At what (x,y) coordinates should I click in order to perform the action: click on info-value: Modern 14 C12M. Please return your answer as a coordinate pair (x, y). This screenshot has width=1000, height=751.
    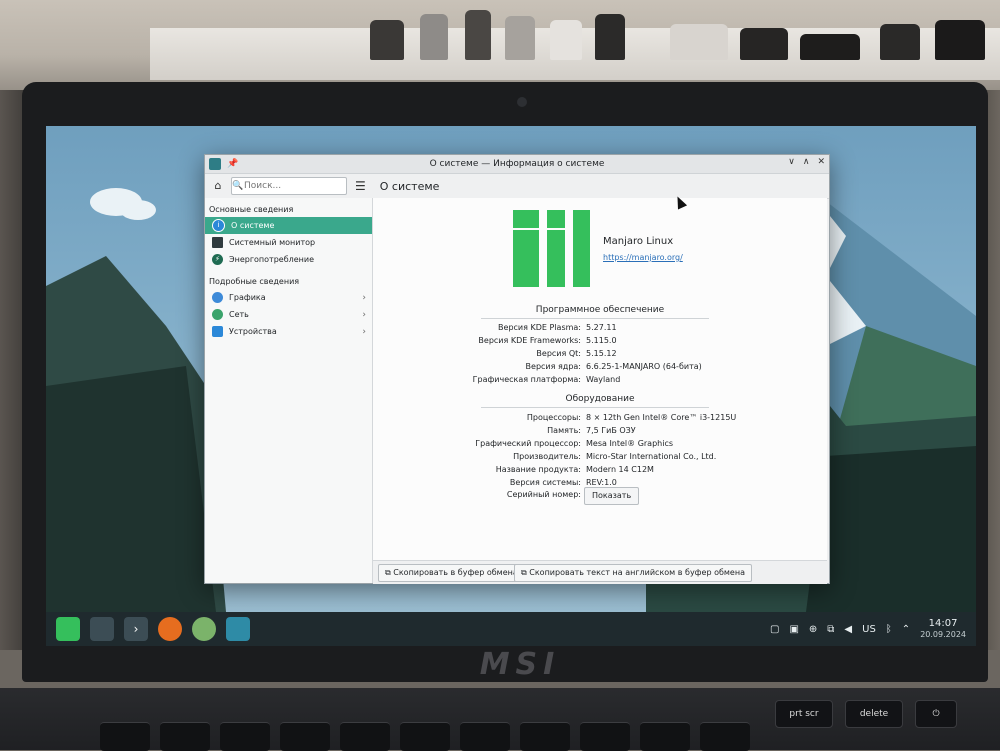
    Looking at the image, I should click on (620, 469).